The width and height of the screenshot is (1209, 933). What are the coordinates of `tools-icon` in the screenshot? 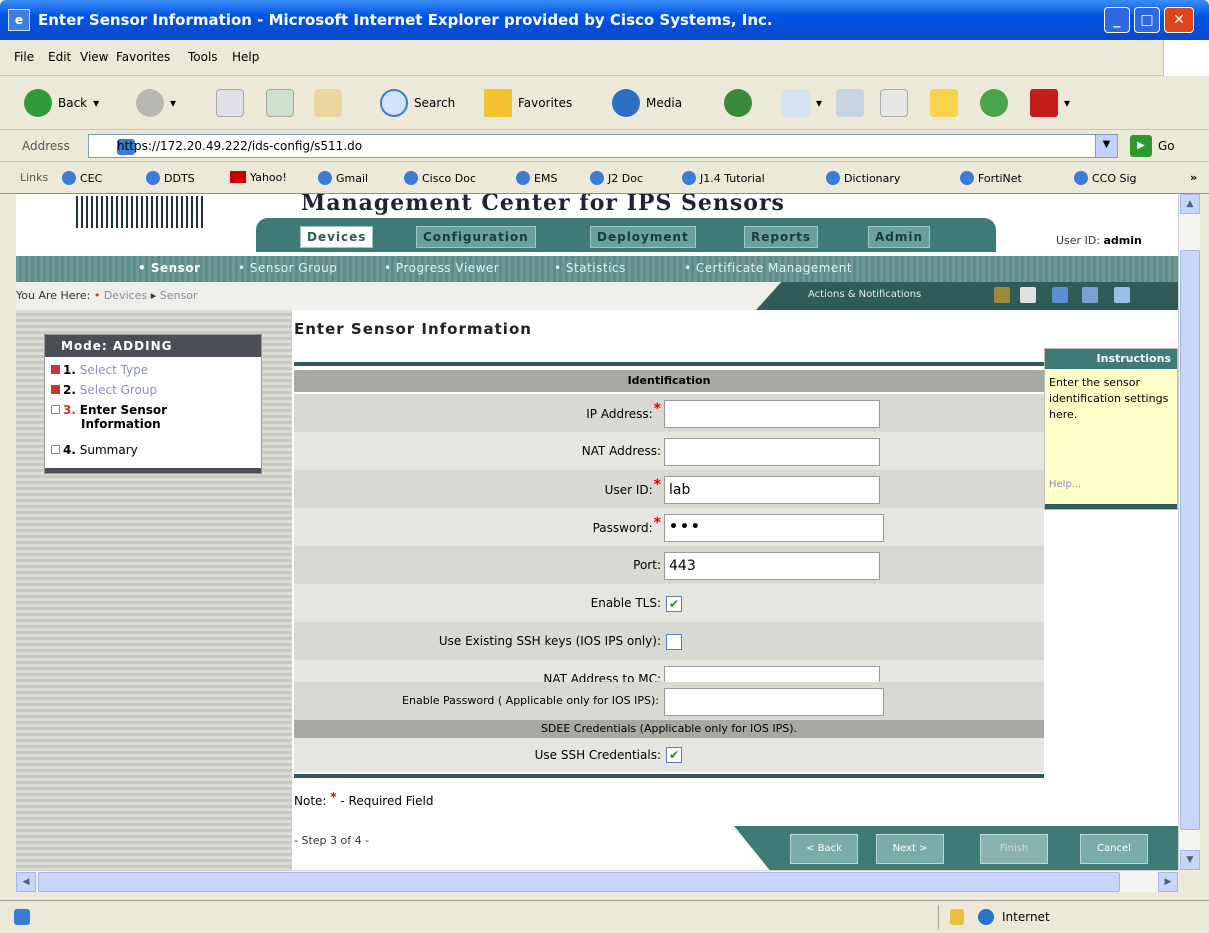 It's located at (1002, 295).